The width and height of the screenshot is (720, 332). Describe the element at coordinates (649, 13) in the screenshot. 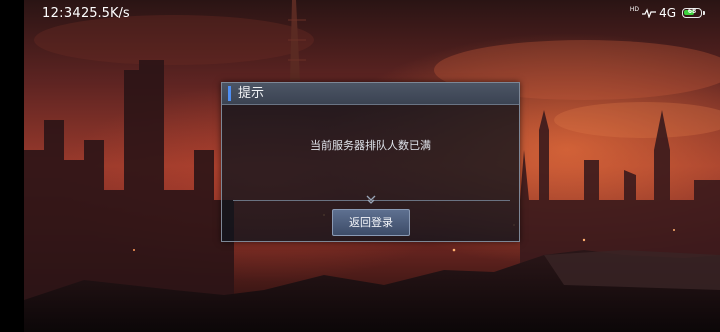

I see `signal-icon` at that location.